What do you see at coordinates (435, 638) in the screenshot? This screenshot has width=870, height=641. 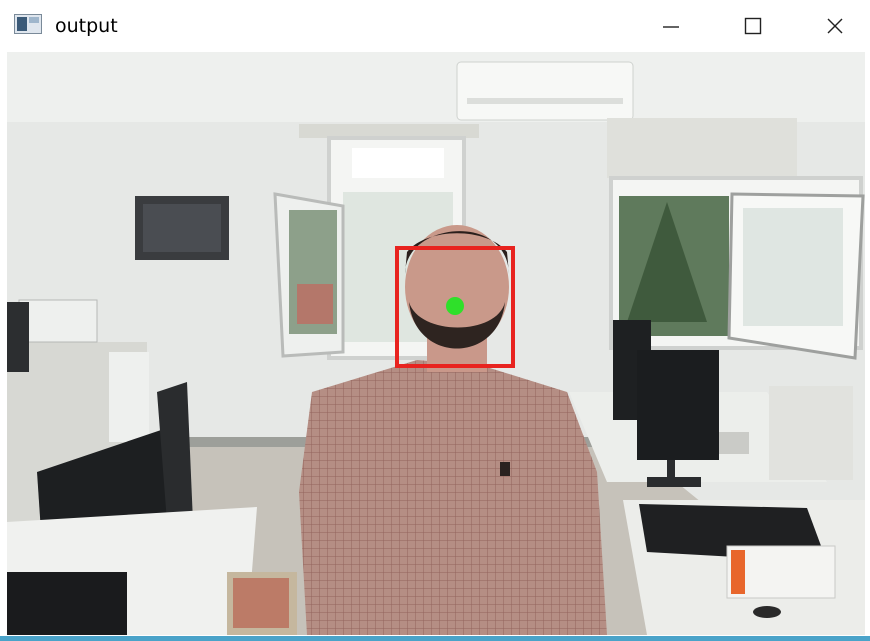 I see `window-bottom-border` at bounding box center [435, 638].